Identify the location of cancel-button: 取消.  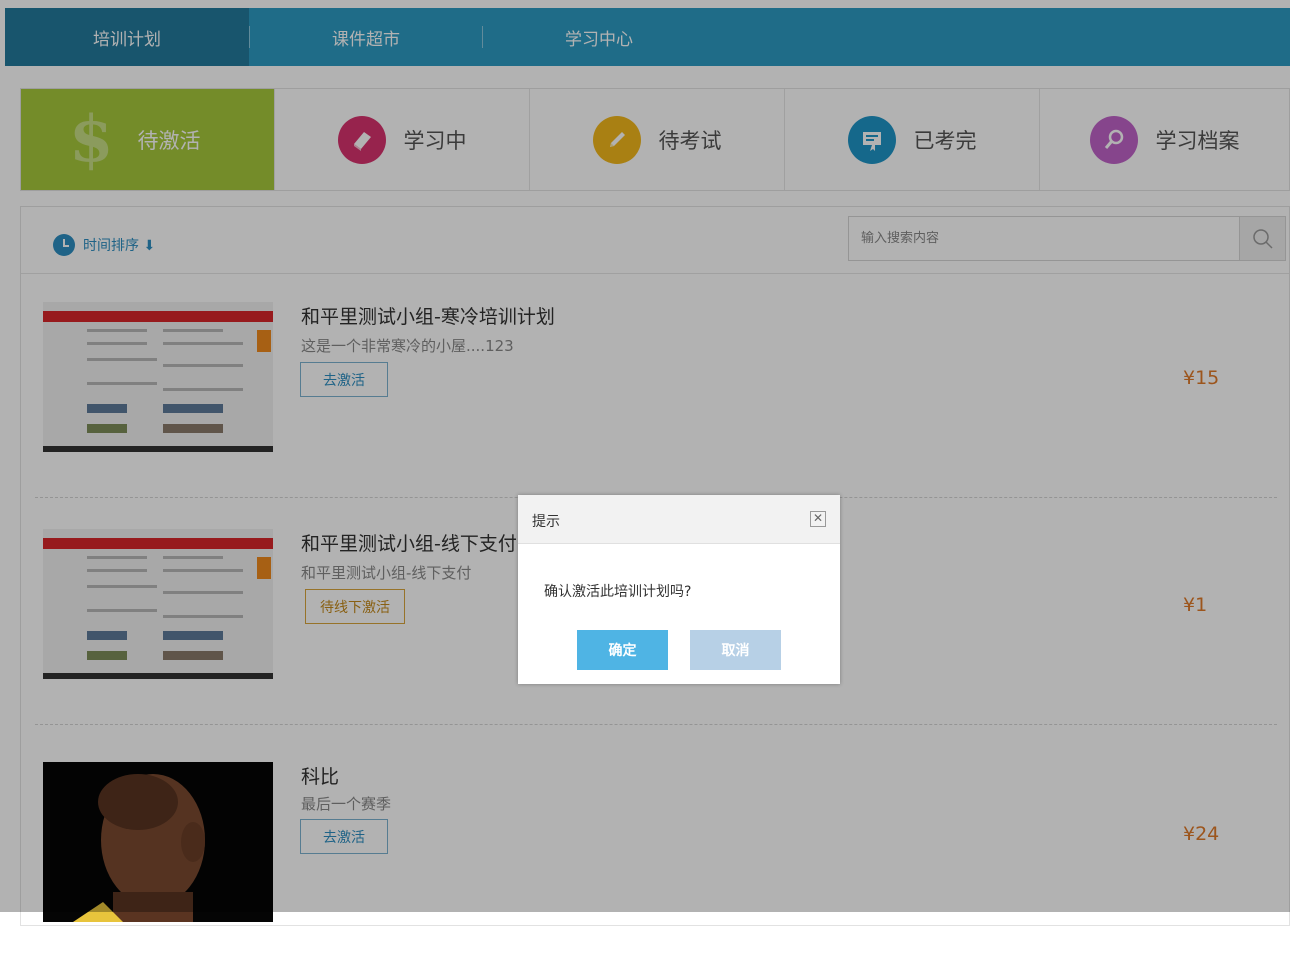
(735, 650).